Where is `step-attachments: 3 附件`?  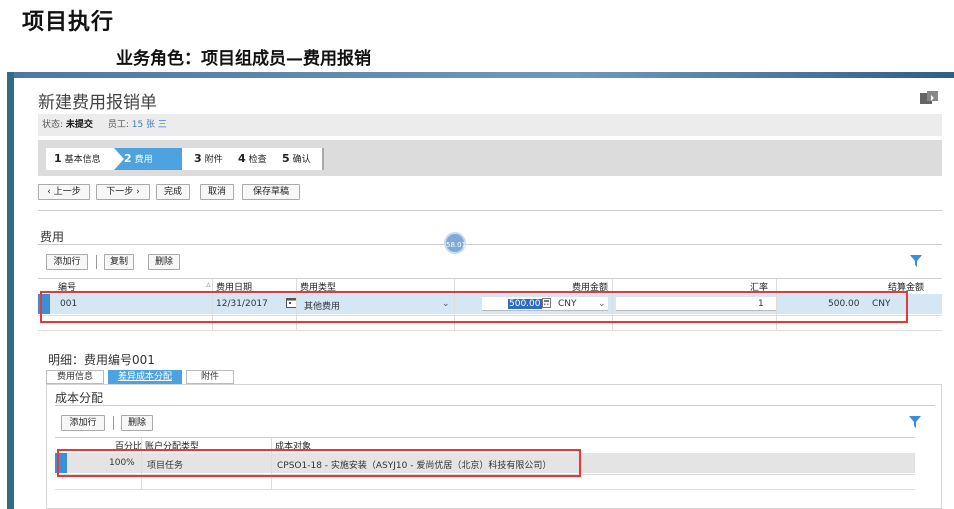 step-attachments: 3 附件 is located at coordinates (207, 159).